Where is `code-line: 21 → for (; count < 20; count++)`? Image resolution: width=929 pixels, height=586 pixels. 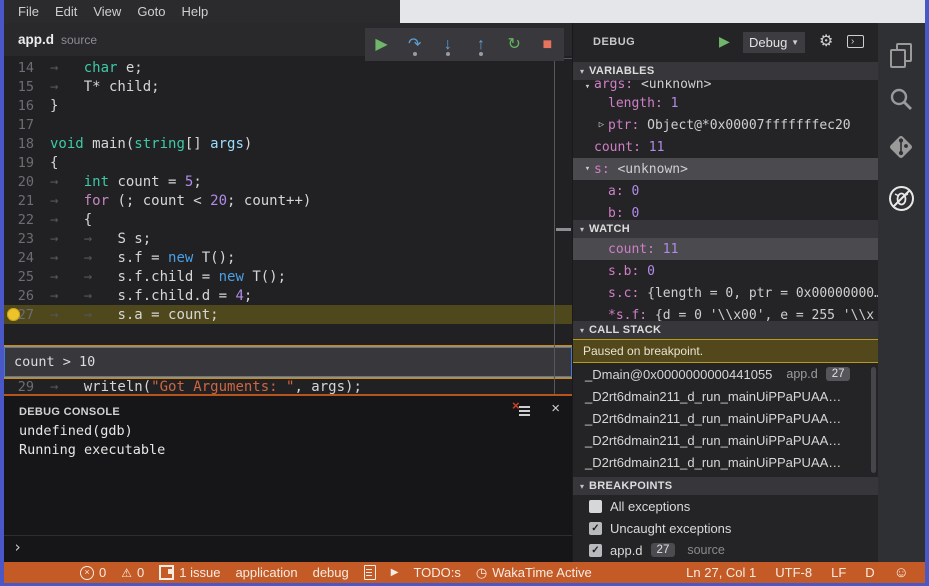 code-line: 21 → for (; count < 20; count++) is located at coordinates (288, 200).